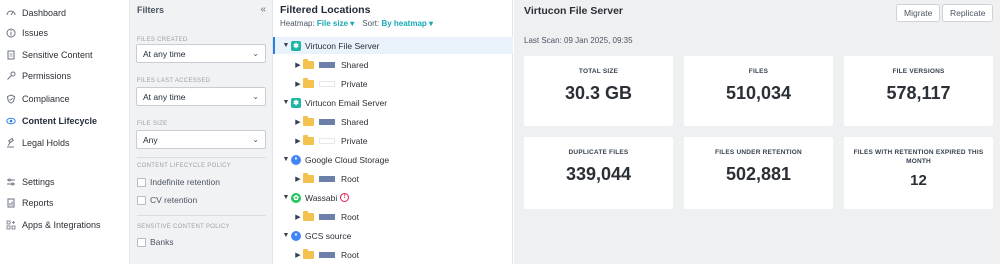 This screenshot has height=264, width=1000. Describe the element at coordinates (918, 157) in the screenshot. I see `stat-label: FILES WITH RETENTION EXPIRED THIS MONTH` at that location.